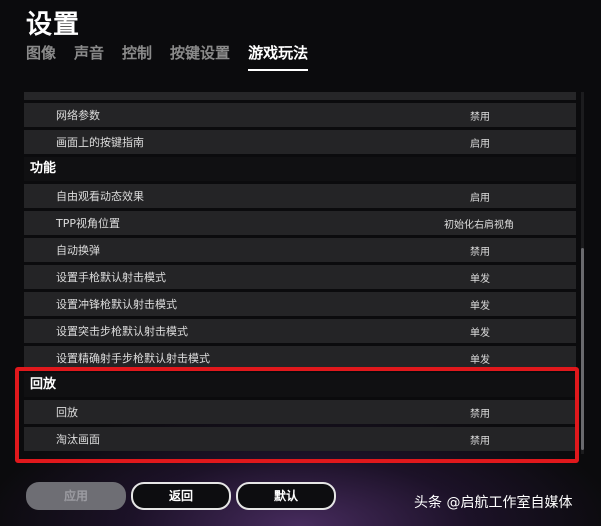 Image resolution: width=601 pixels, height=526 pixels. What do you see at coordinates (300, 196) in the screenshot?
I see `setting-row-freelook-effect: 自由观看动态效果 启用` at bounding box center [300, 196].